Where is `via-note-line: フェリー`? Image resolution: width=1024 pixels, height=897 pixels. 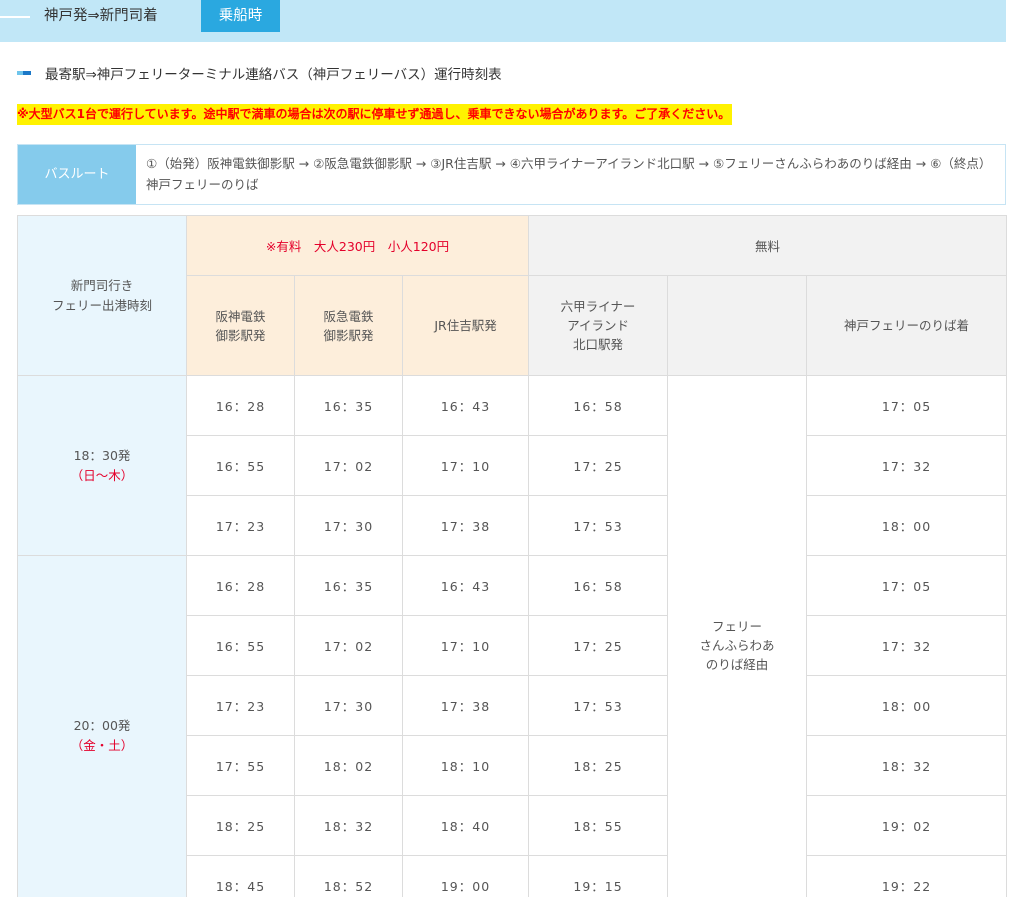 via-note-line: フェリー is located at coordinates (737, 626).